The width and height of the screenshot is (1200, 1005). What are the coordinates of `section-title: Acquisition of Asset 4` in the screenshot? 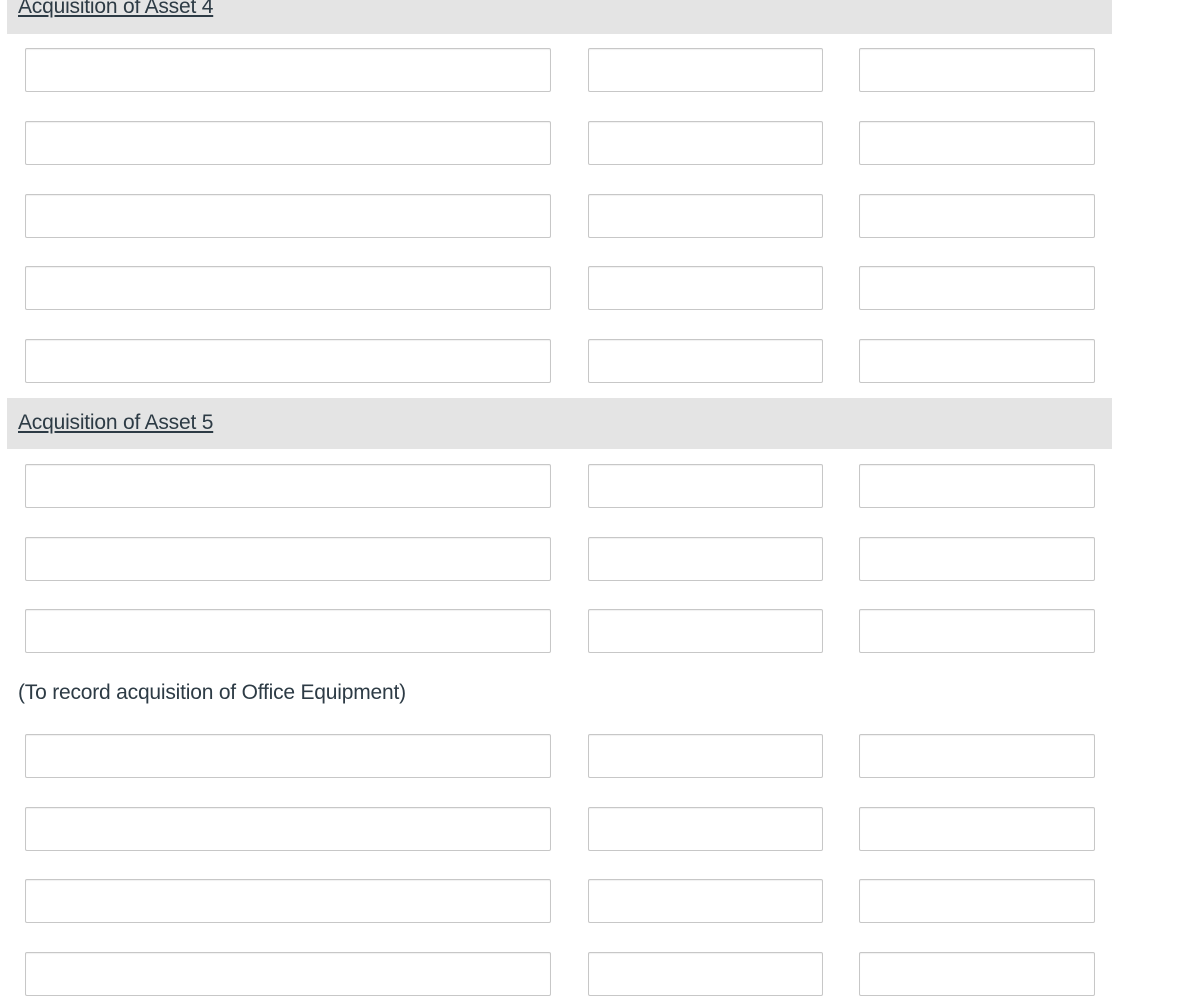 It's located at (115, 9).